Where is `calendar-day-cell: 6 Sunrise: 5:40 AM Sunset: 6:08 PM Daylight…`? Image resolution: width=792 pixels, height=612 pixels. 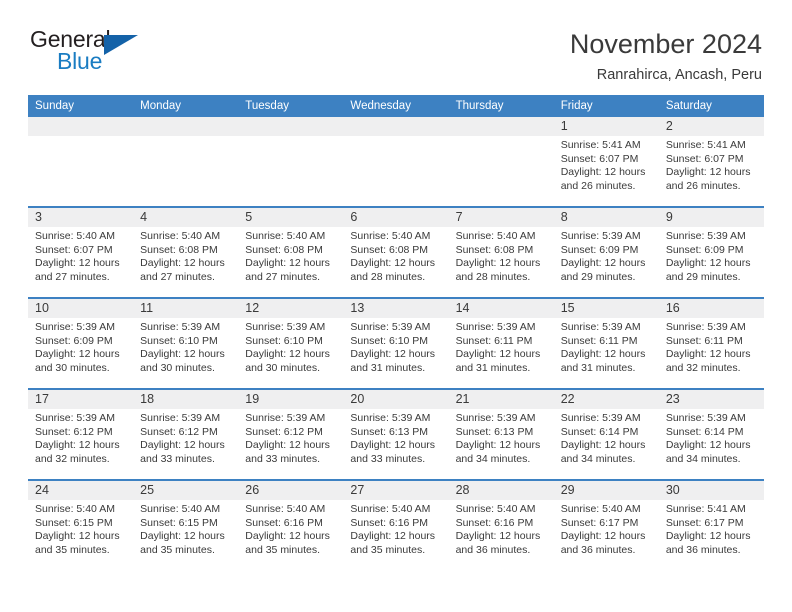
calendar-day-cell: 6 Sunrise: 5:40 AM Sunset: 6:08 PM Daylight… is located at coordinates (396, 252).